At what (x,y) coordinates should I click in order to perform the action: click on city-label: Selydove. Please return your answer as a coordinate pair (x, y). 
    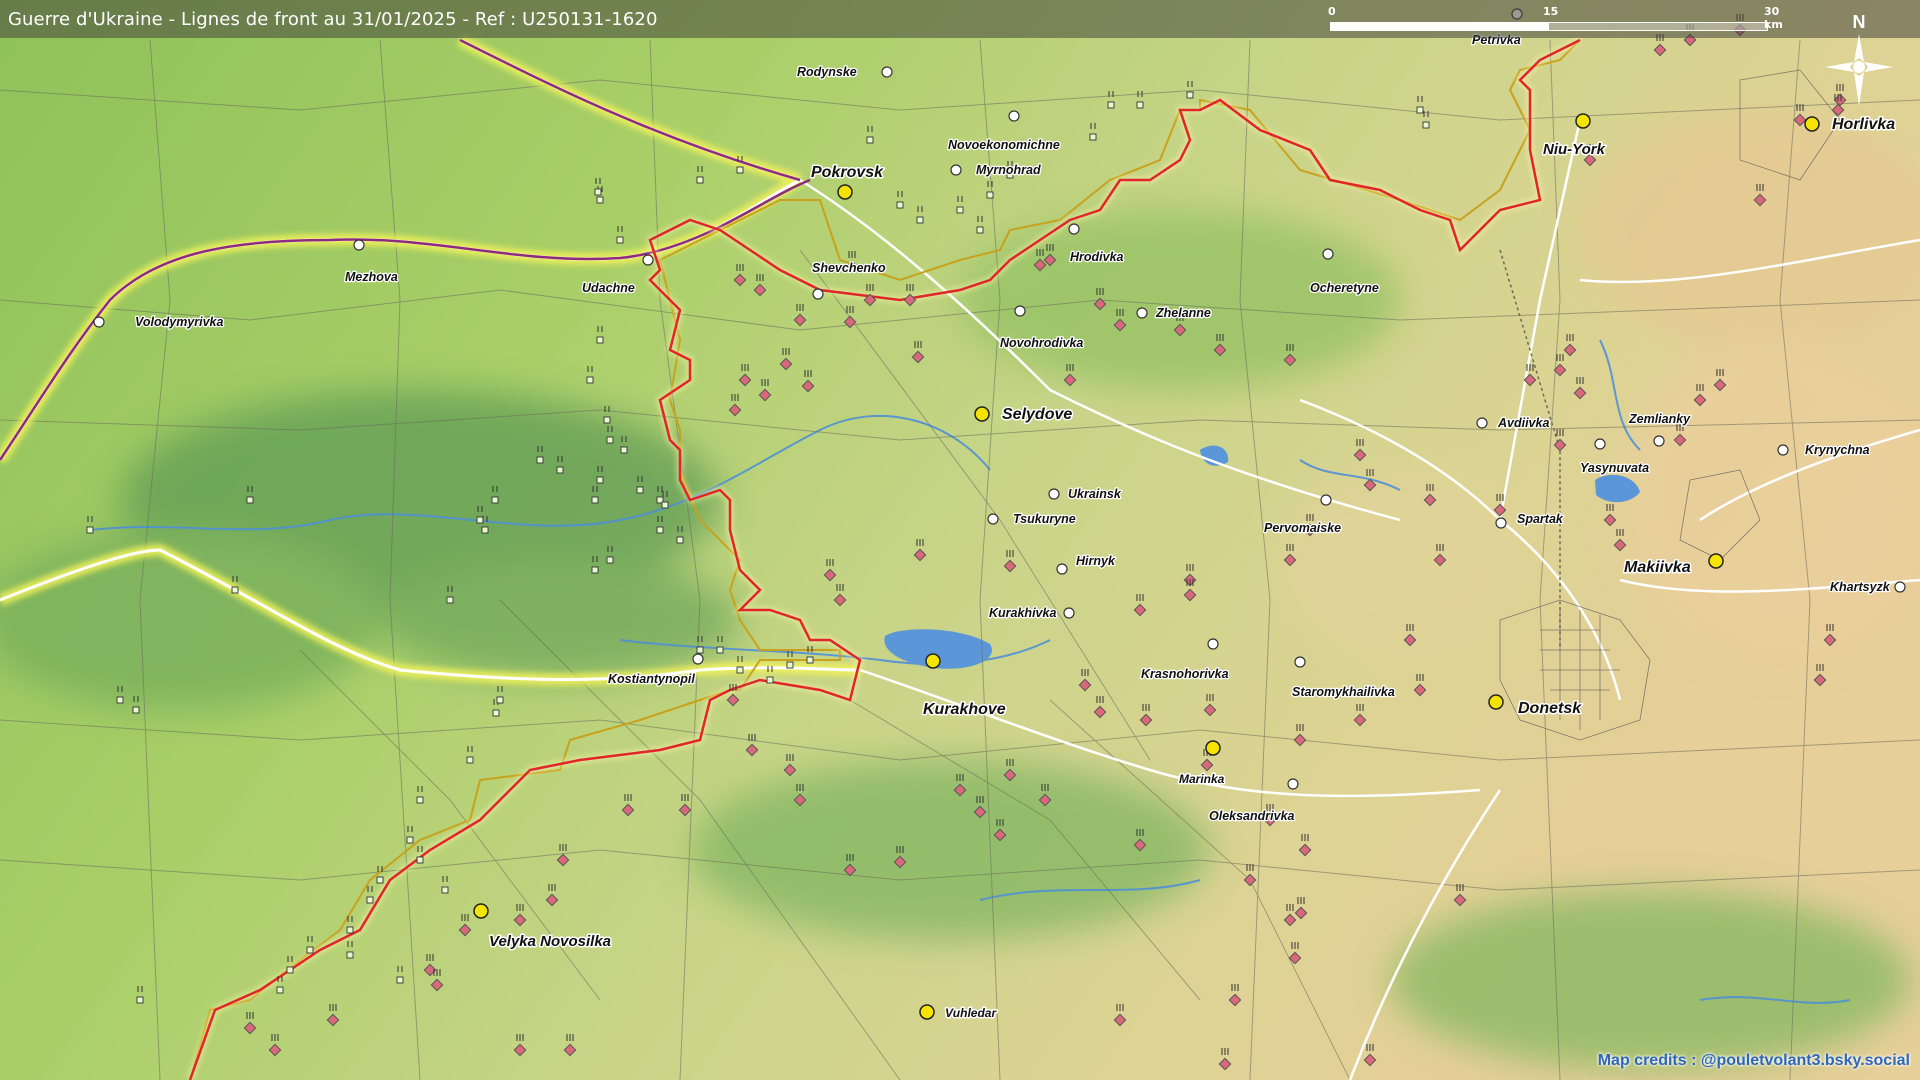
    Looking at the image, I should click on (1037, 414).